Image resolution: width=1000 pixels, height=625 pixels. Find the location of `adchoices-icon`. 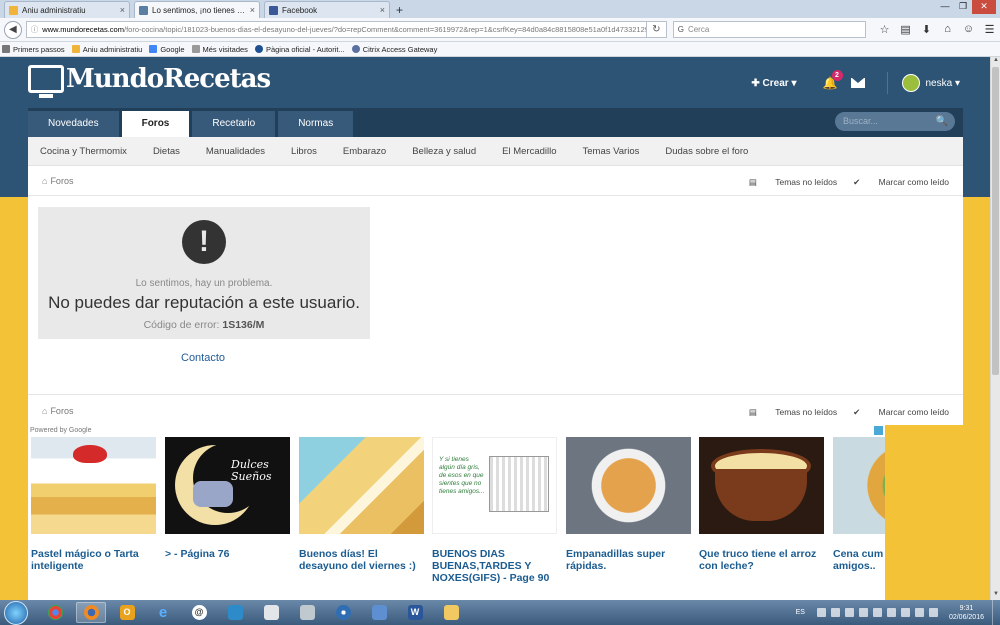

adchoices-icon is located at coordinates (878, 430).